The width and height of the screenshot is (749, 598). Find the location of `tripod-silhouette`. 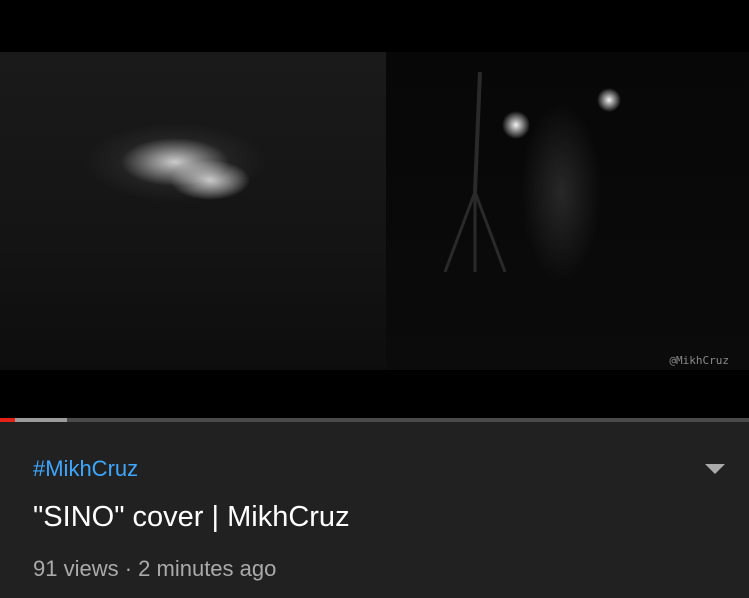

tripod-silhouette is located at coordinates (475, 172).